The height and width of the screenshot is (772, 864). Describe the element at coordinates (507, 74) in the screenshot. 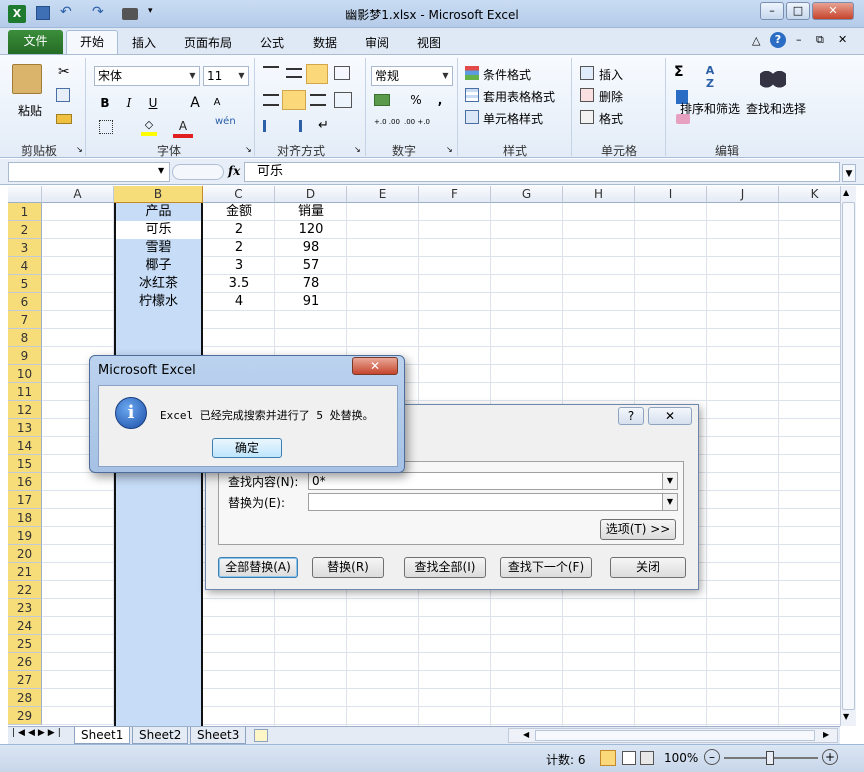

I see `conditional-format-button: 条件格式` at that location.